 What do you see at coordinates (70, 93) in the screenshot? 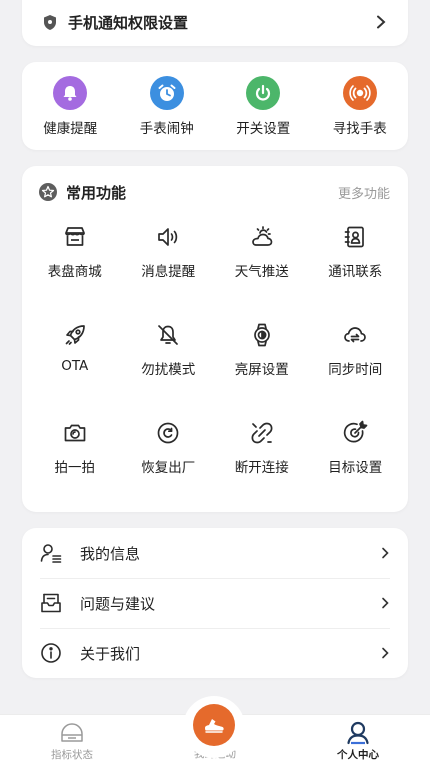
I see `bell-icon` at bounding box center [70, 93].